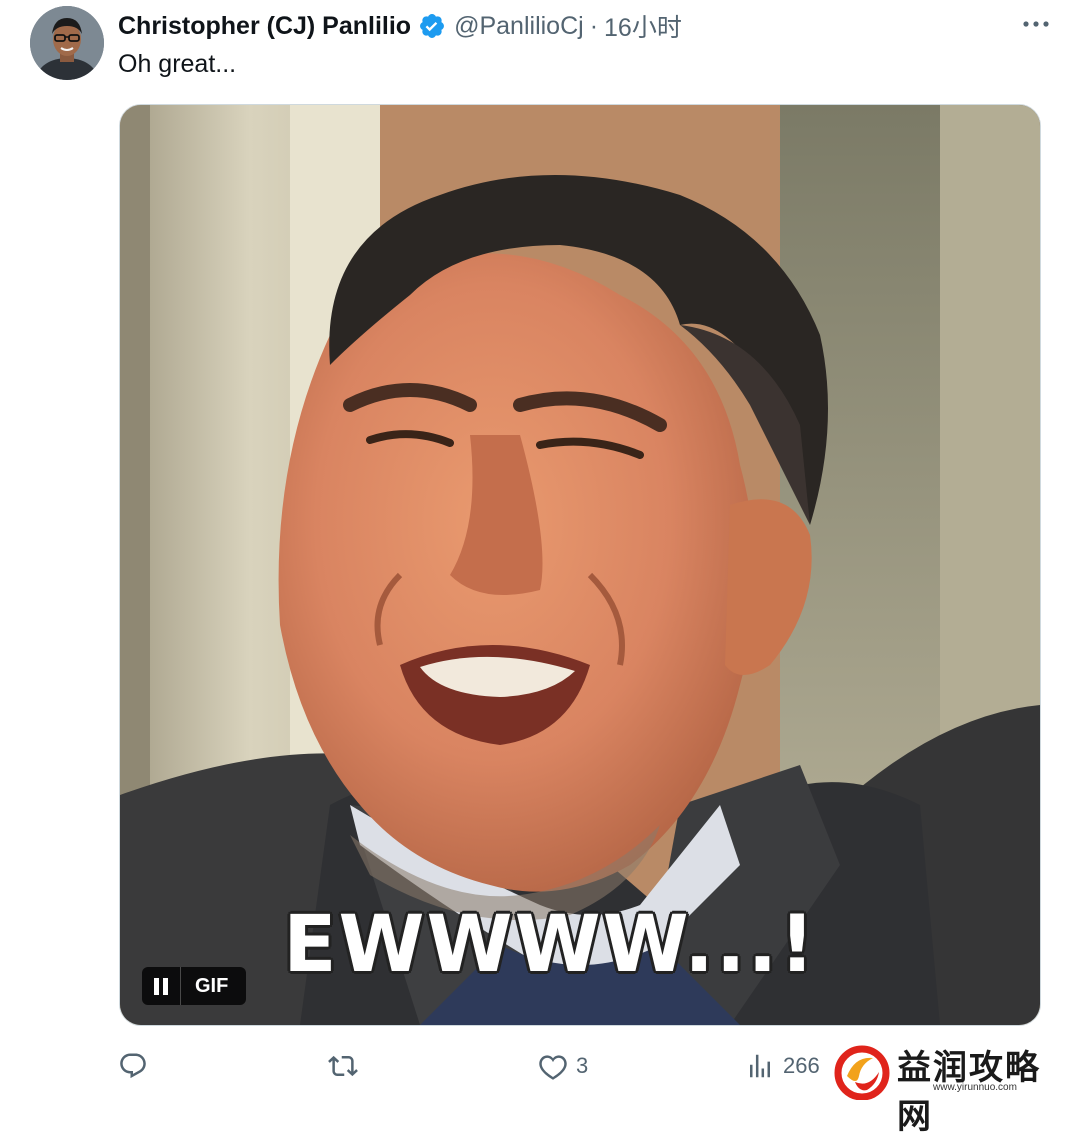  What do you see at coordinates (519, 26) in the screenshot?
I see `user-handle: @PanlilioCj` at bounding box center [519, 26].